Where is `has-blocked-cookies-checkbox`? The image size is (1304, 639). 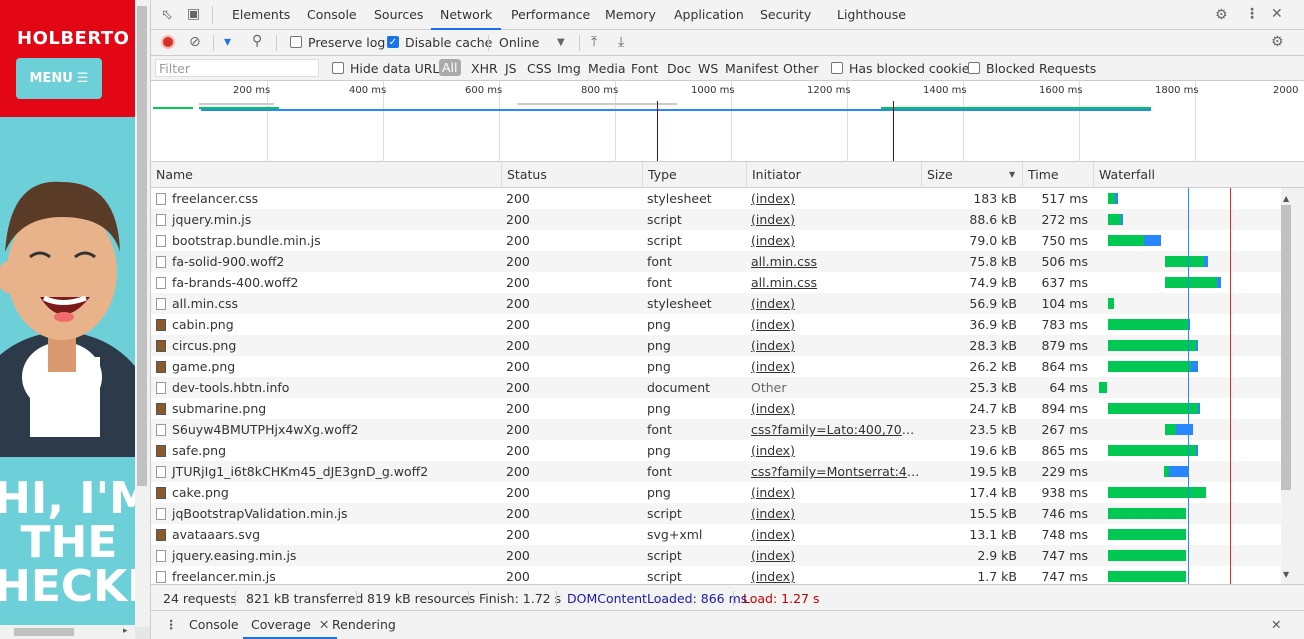
has-blocked-cookies-checkbox is located at coordinates (837, 68).